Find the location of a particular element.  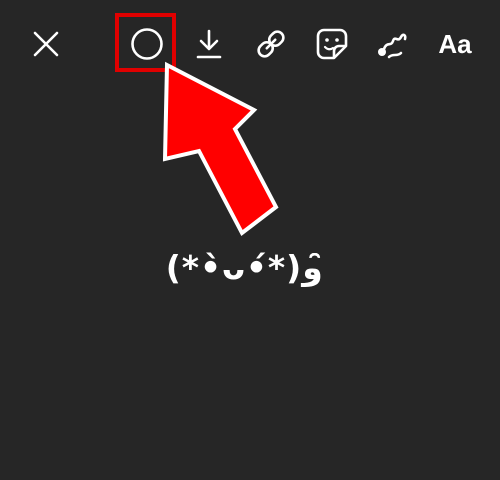

circle-button is located at coordinates (147, 44).